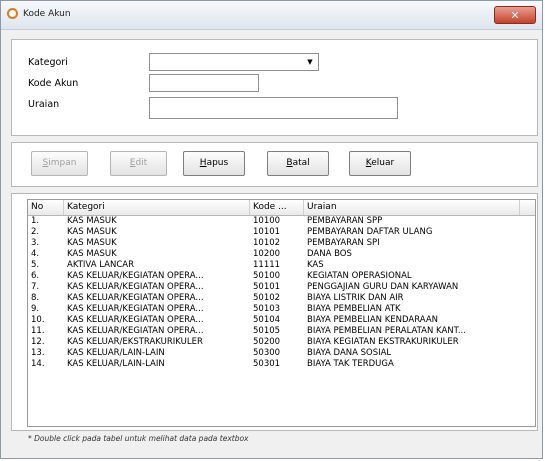  What do you see at coordinates (203, 163) in the screenshot?
I see `hapus-hotkey: H` at bounding box center [203, 163].